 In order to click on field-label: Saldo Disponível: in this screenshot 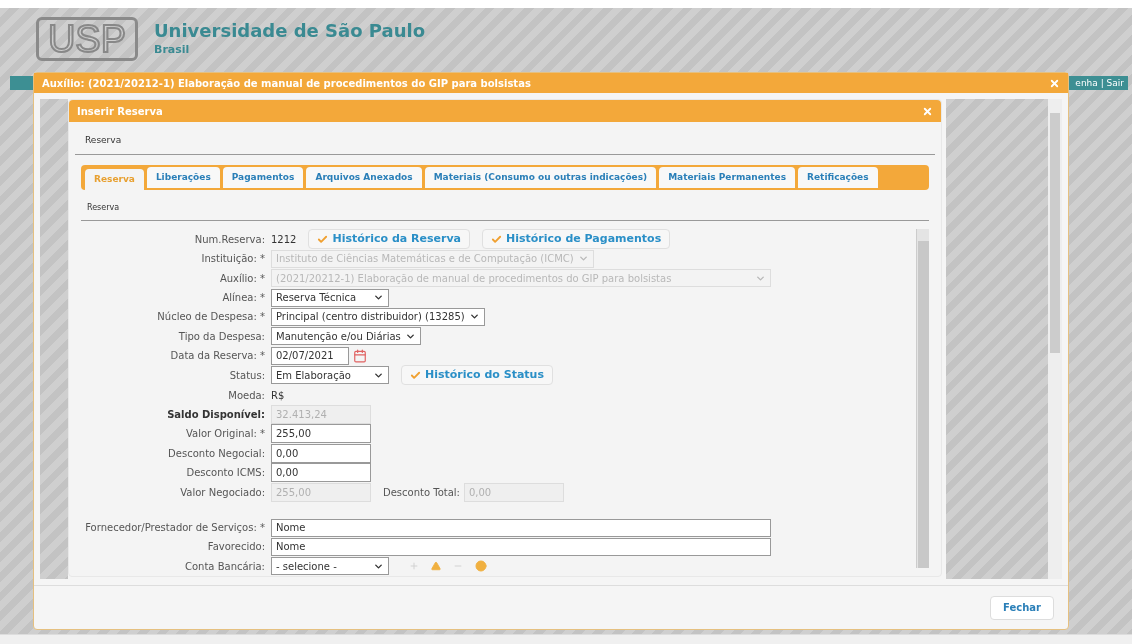, I will do `click(216, 415)`.